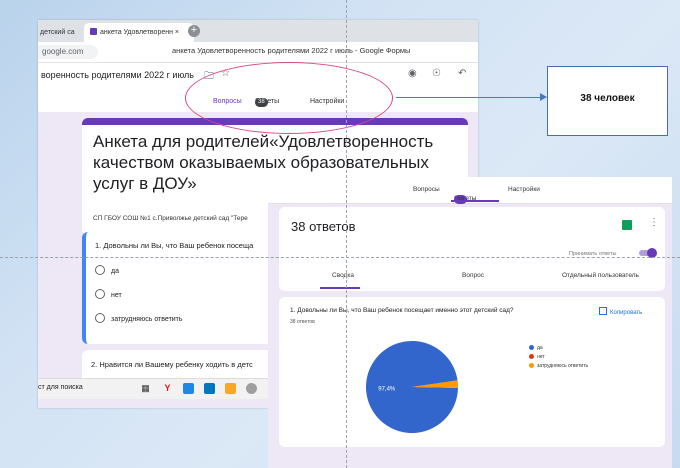 The width and height of the screenshot is (680, 468). I want to click on radio-option-unsure: затрудняюсь ответить, so click(139, 318).